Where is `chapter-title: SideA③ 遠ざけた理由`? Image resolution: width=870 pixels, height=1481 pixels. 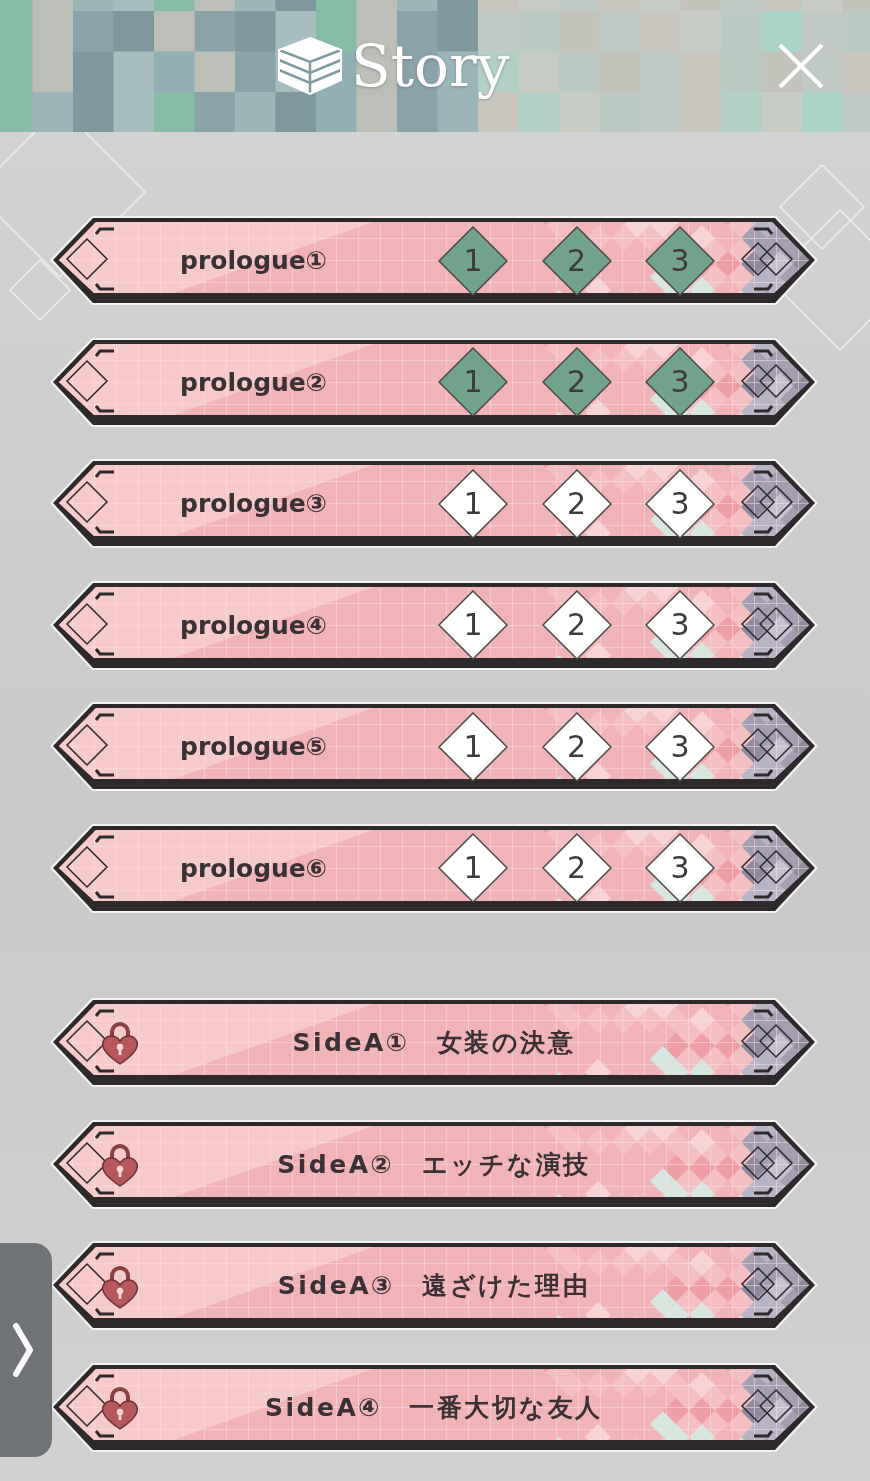 chapter-title: SideA③ 遠ざけた理由 is located at coordinates (434, 1286).